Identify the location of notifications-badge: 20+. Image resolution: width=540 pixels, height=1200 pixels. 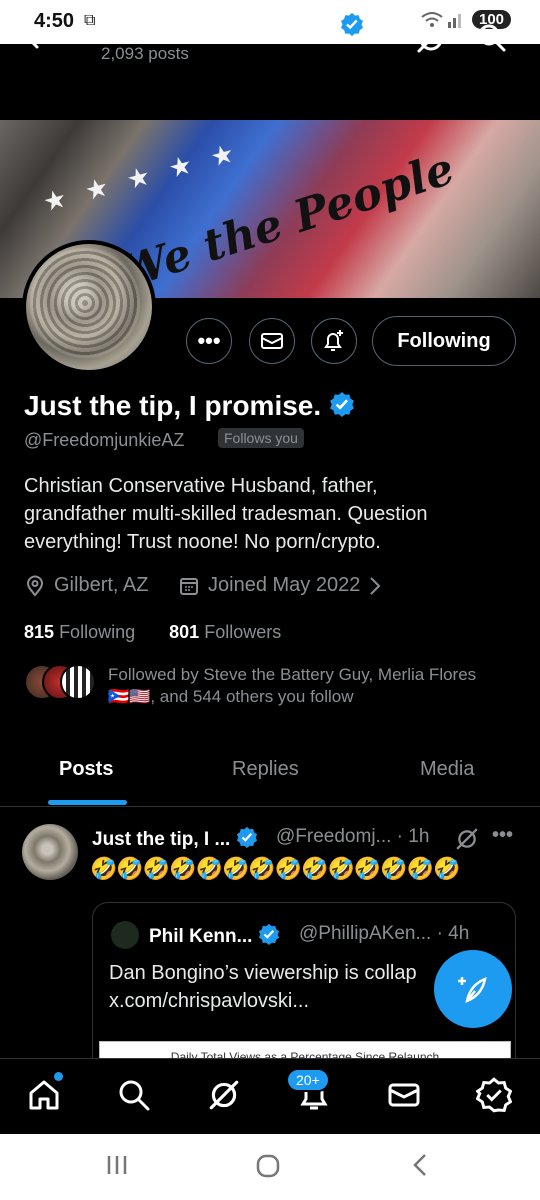
(308, 1080).